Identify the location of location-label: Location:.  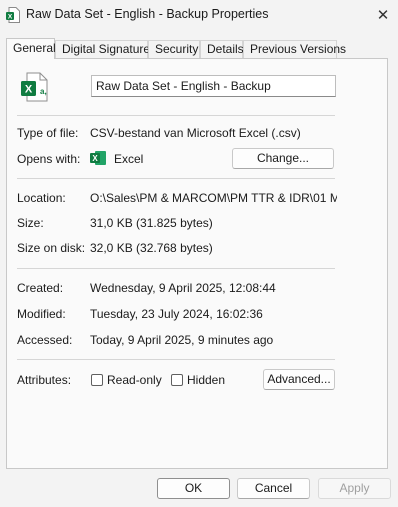
(41, 198).